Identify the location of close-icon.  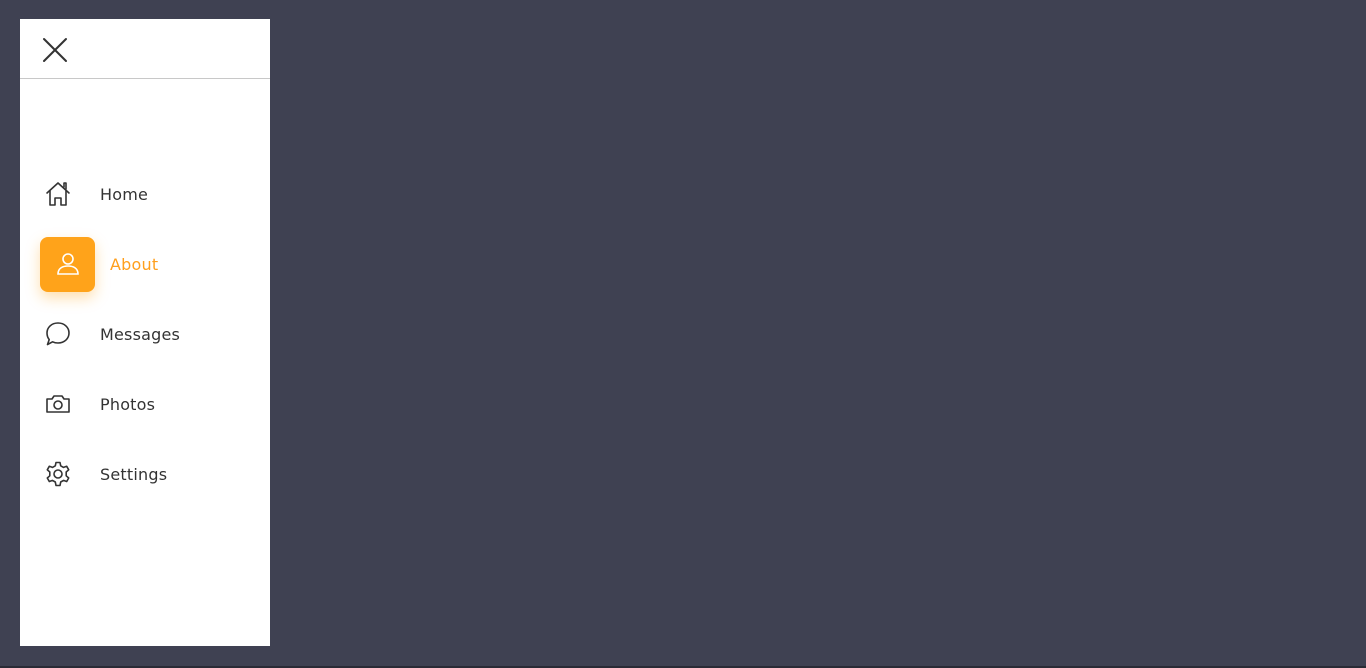
(55, 50).